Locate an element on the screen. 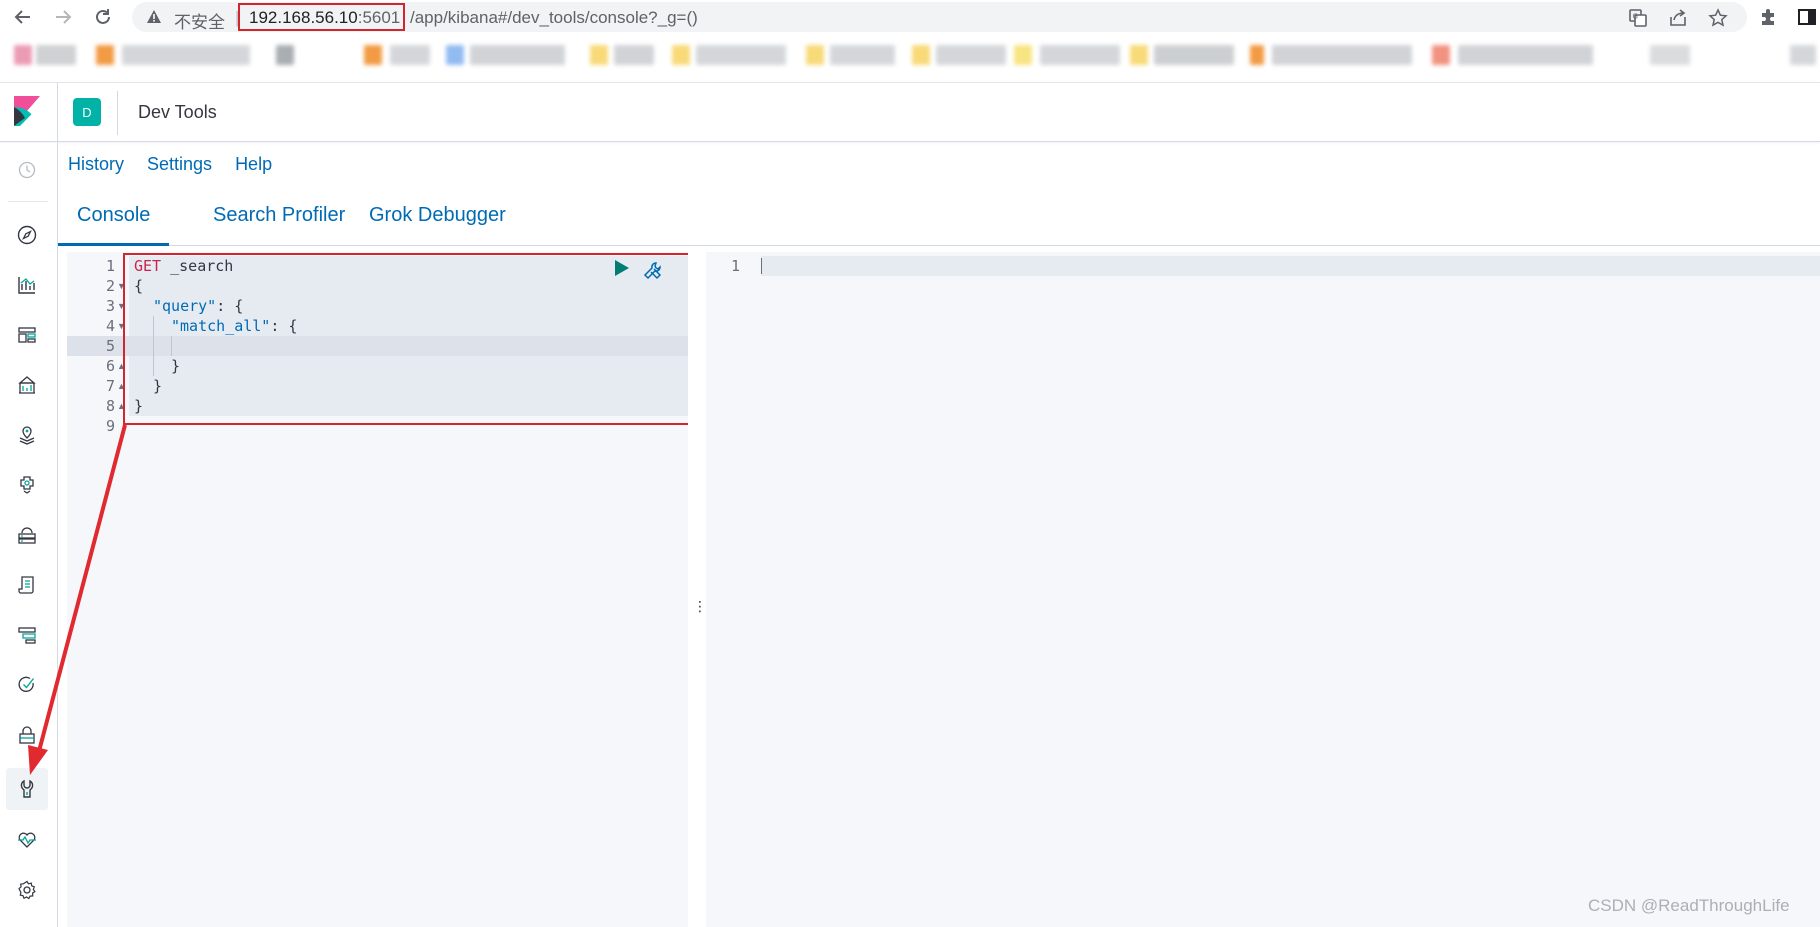  extensions-icon is located at coordinates (1768, 17).